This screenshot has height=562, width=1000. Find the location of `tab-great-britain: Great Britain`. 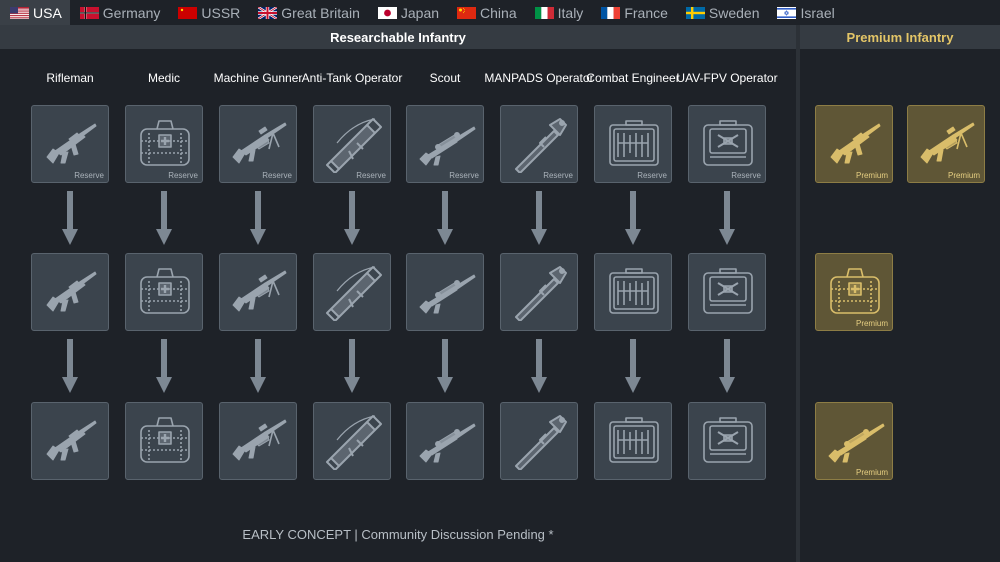

tab-great-britain: Great Britain is located at coordinates (308, 12).